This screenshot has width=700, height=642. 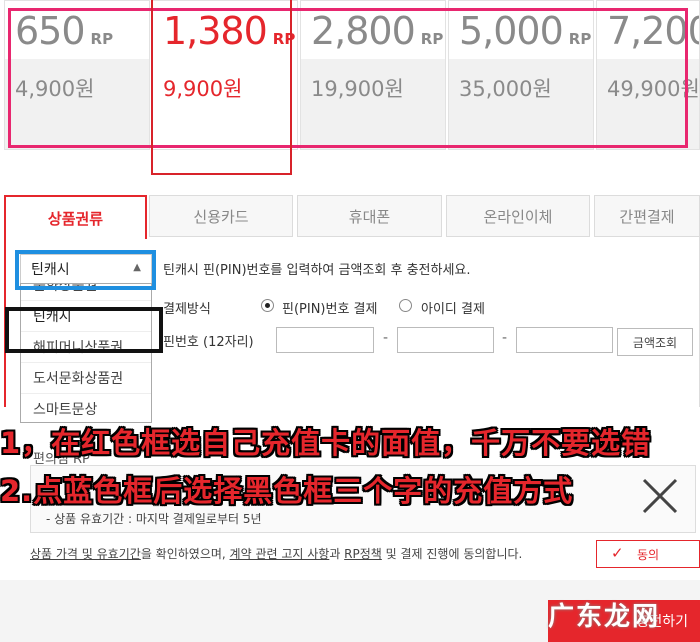 I want to click on link-contract-notice: 계약 관련 고지 사항, so click(x=280, y=554).